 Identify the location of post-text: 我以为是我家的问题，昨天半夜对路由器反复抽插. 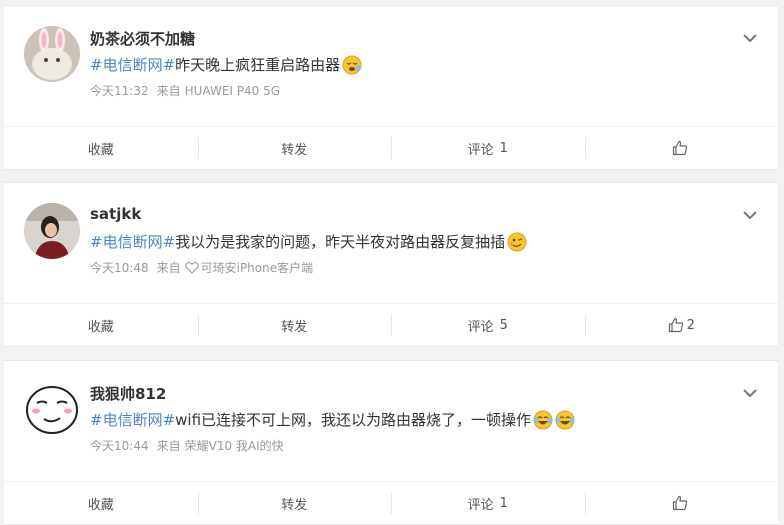
(340, 242).